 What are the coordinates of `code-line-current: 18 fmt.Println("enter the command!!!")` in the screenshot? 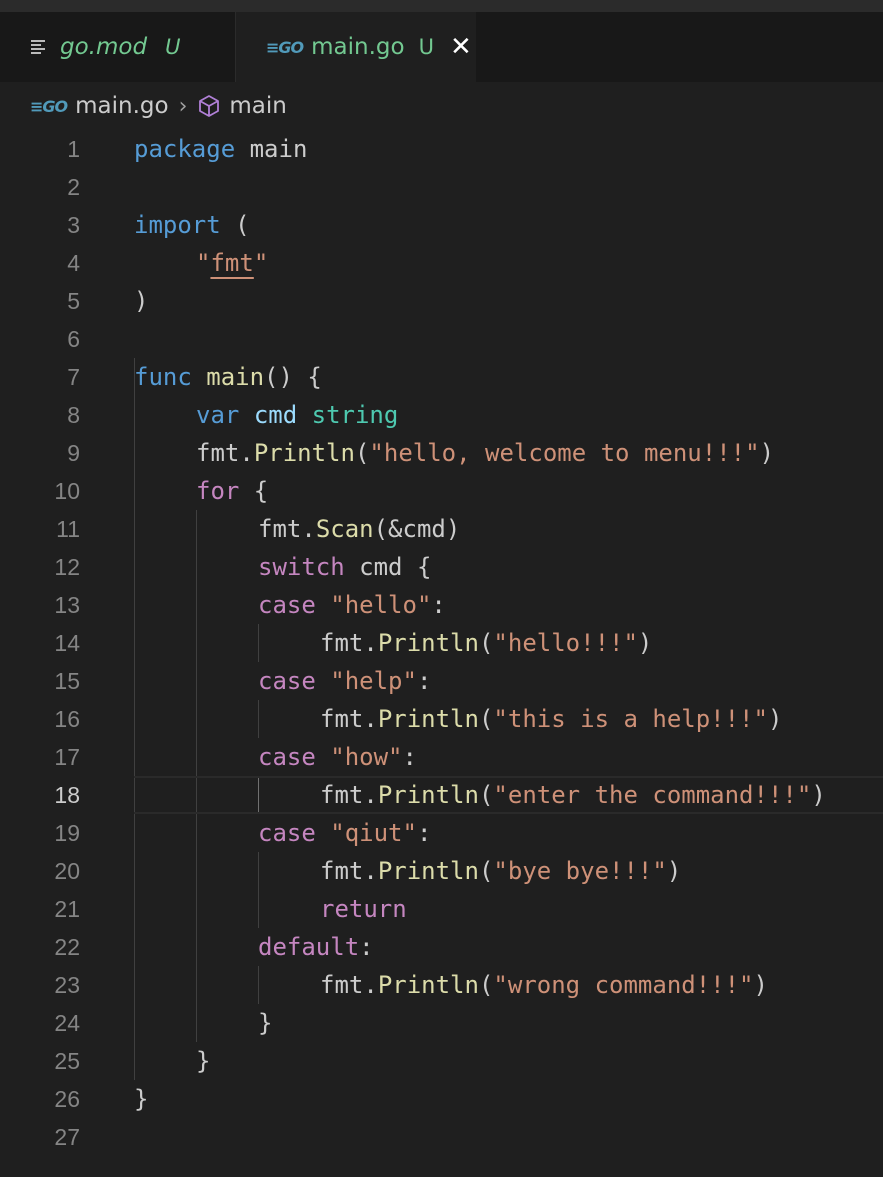 It's located at (441, 795).